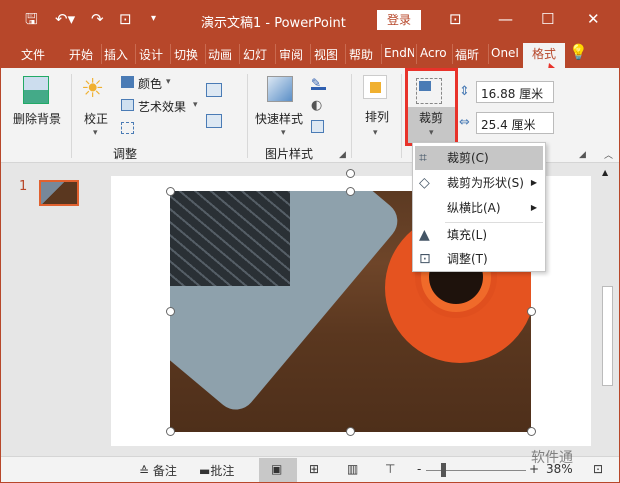 This screenshot has height=483, width=620. Describe the element at coordinates (479, 158) in the screenshot. I see `menu-item-crop: ⌗ 裁剪(C)` at that location.